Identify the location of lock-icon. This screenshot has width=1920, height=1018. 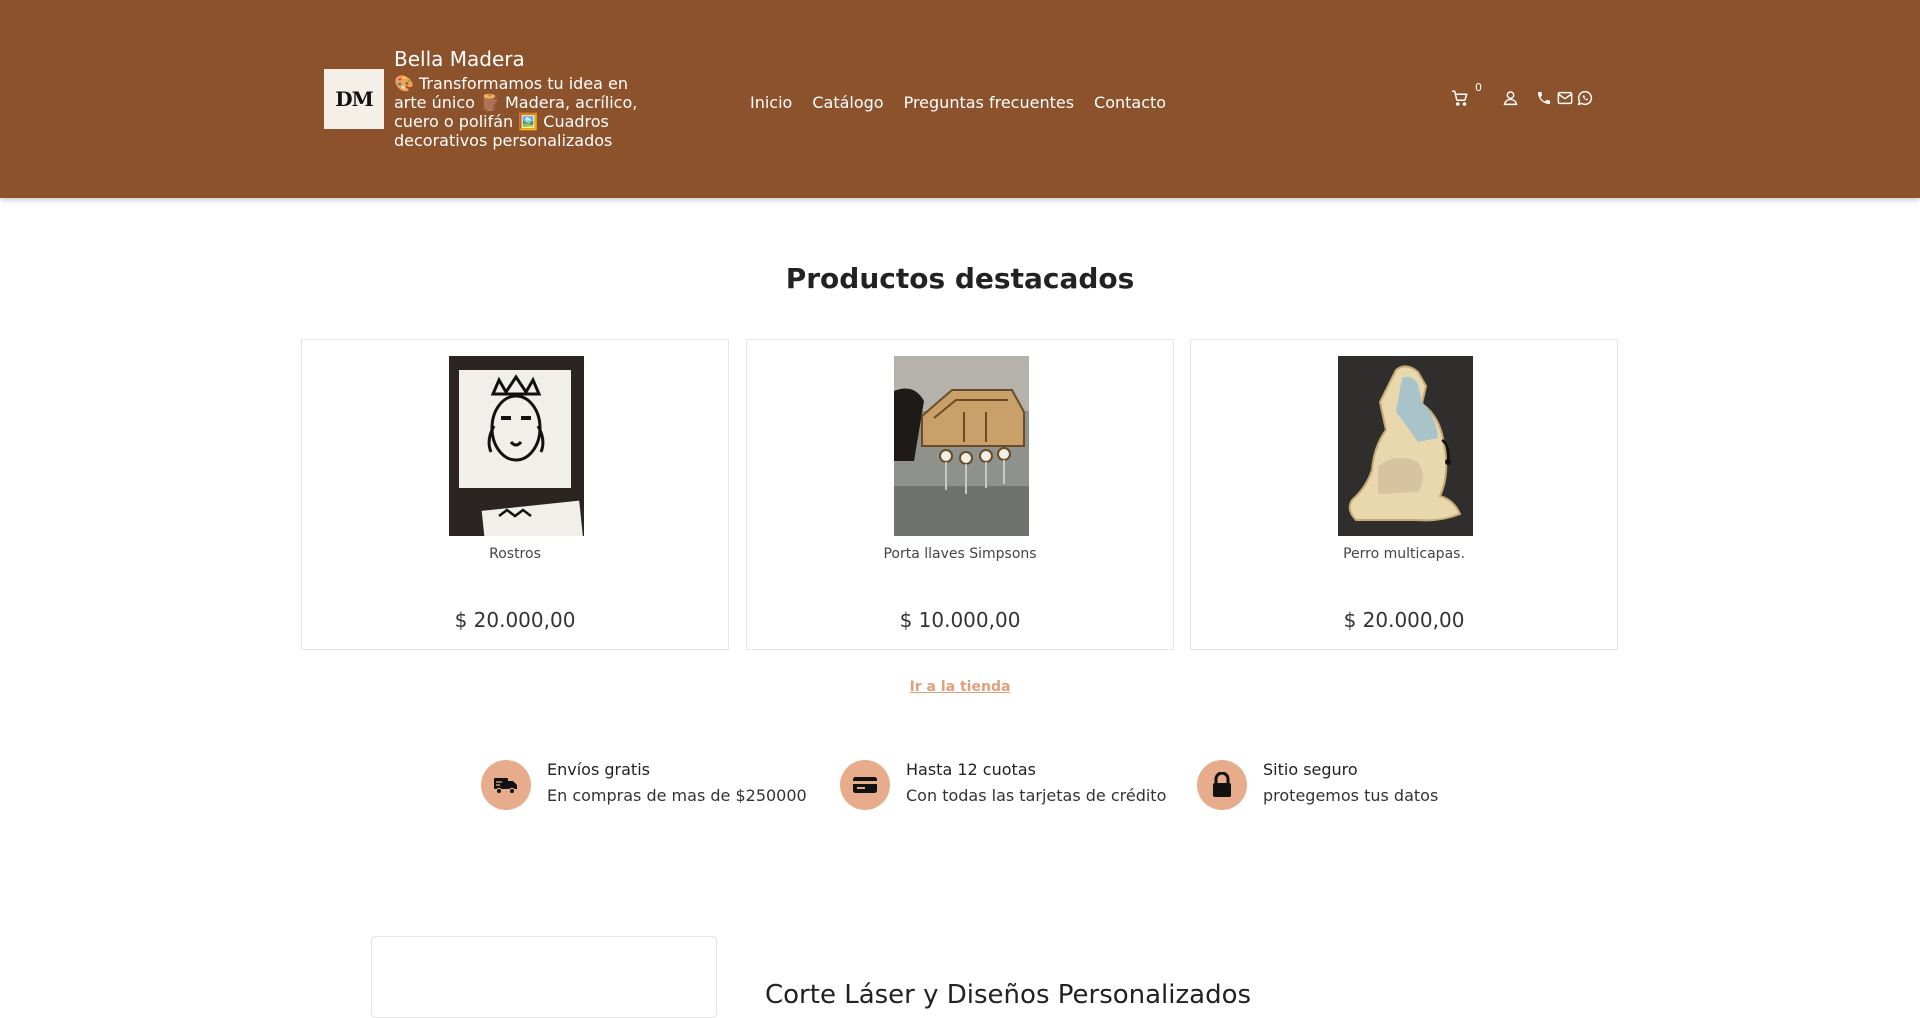
(1222, 785).